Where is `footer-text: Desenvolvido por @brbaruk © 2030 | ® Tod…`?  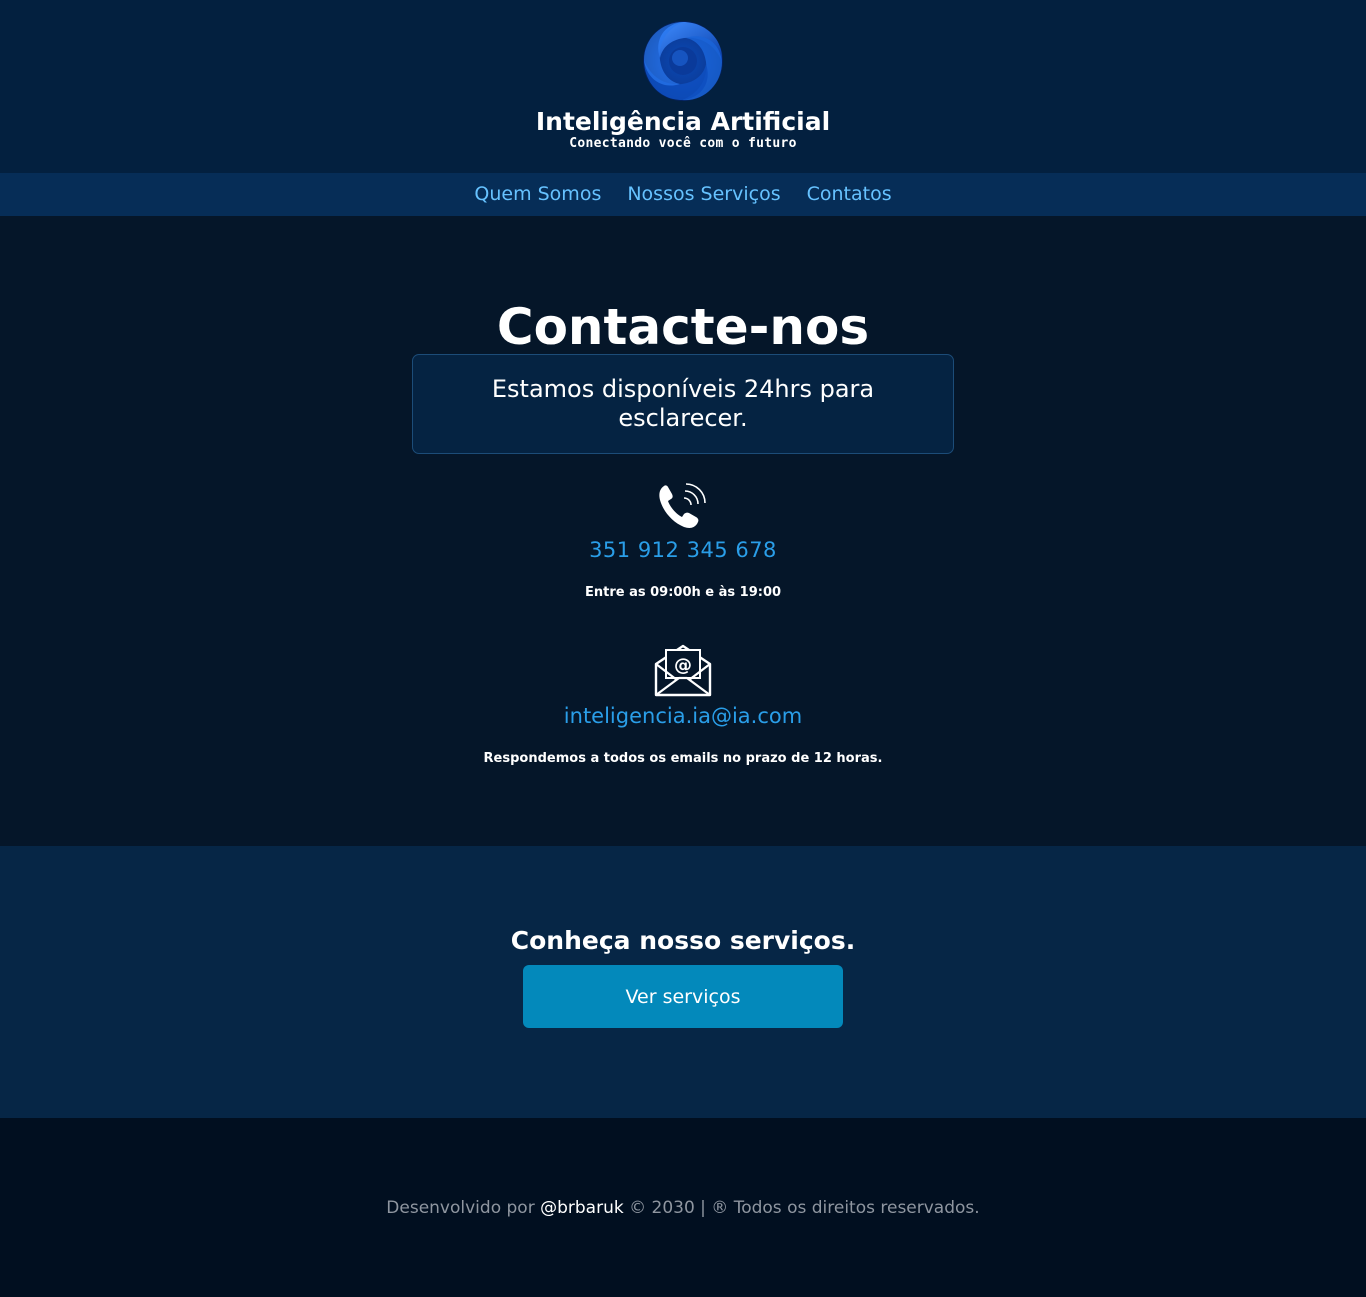
footer-text: Desenvolvido por @brbaruk © 2030 | ® Tod… is located at coordinates (683, 1208).